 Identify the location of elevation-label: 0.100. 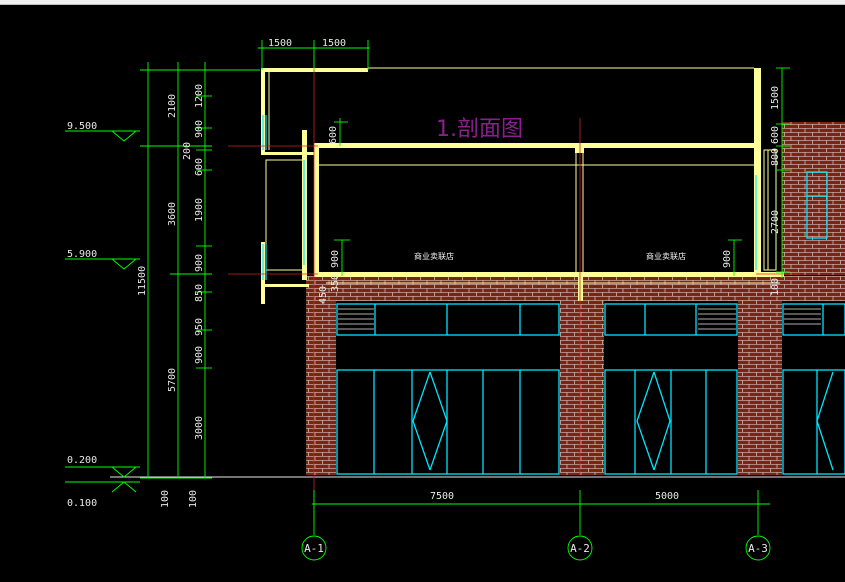
(82, 503).